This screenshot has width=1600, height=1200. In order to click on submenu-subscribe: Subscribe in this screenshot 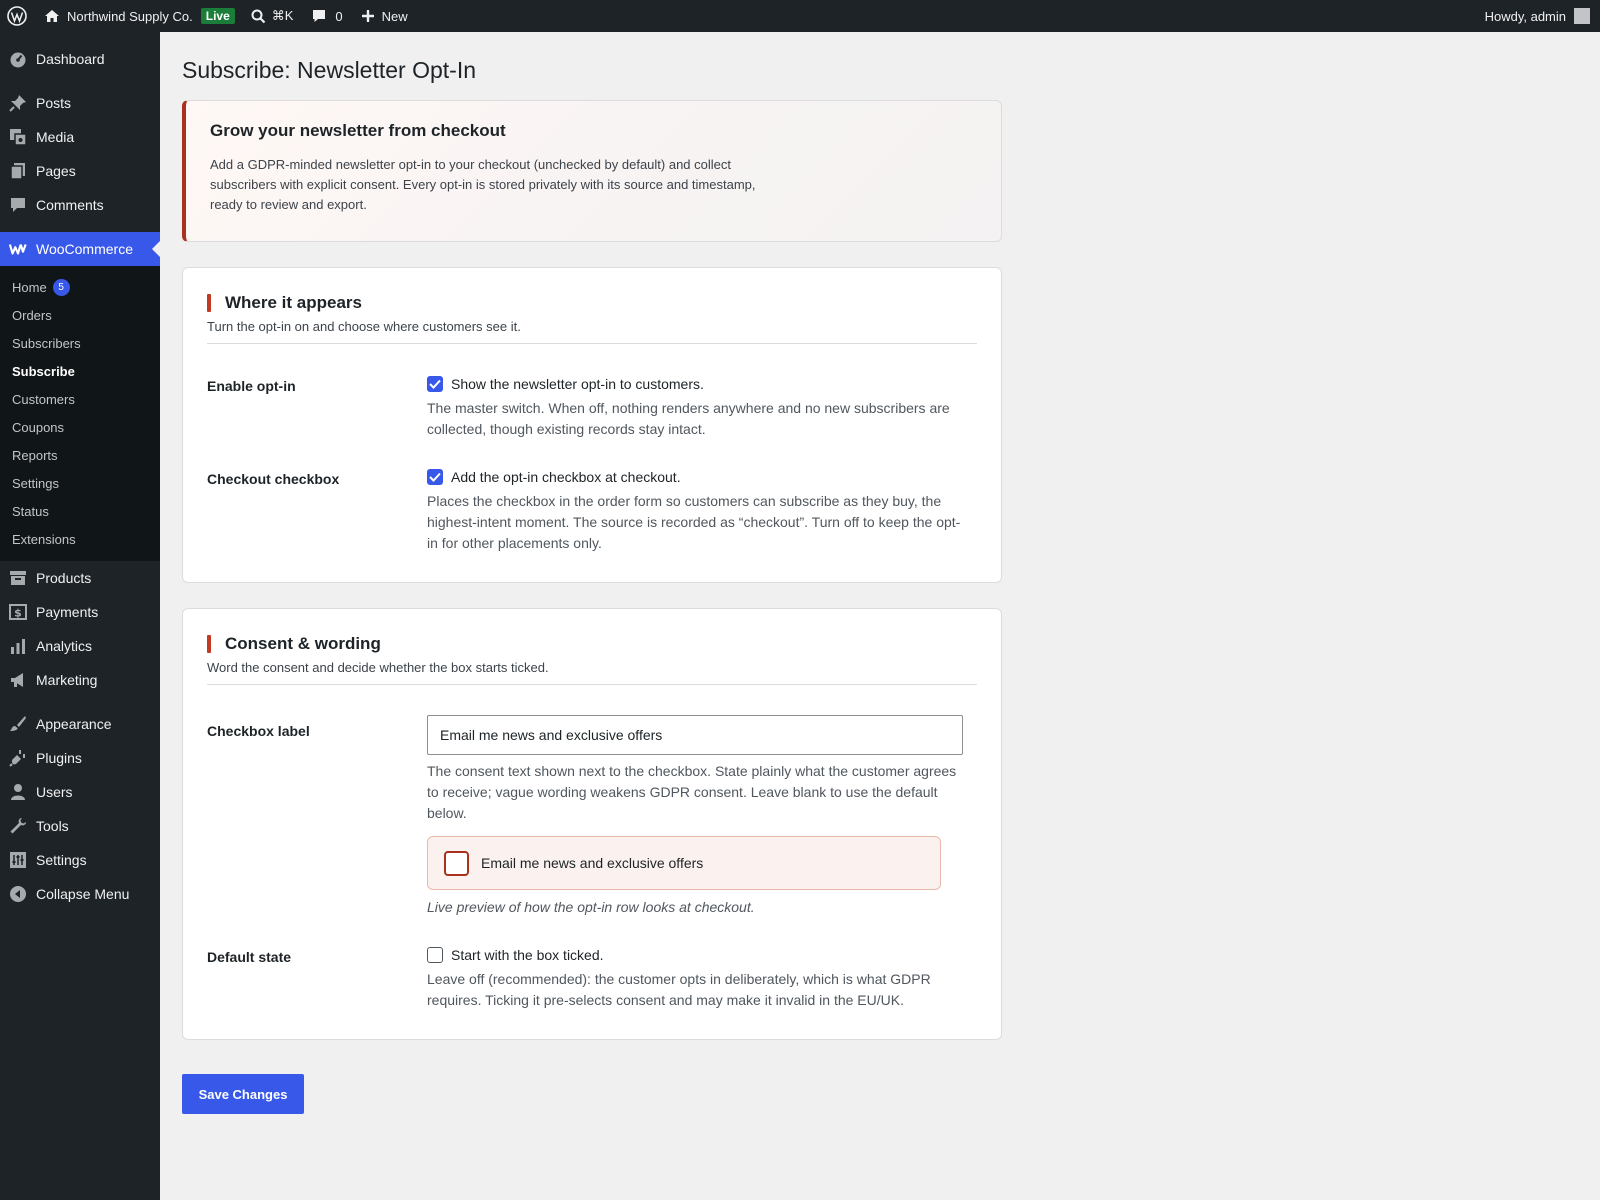, I will do `click(80, 371)`.